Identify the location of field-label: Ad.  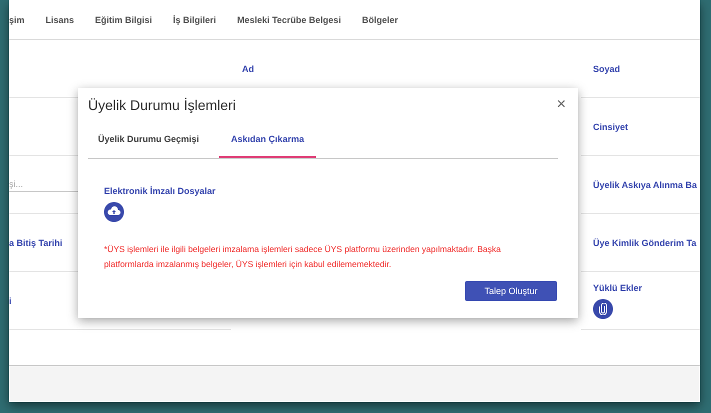
(248, 69).